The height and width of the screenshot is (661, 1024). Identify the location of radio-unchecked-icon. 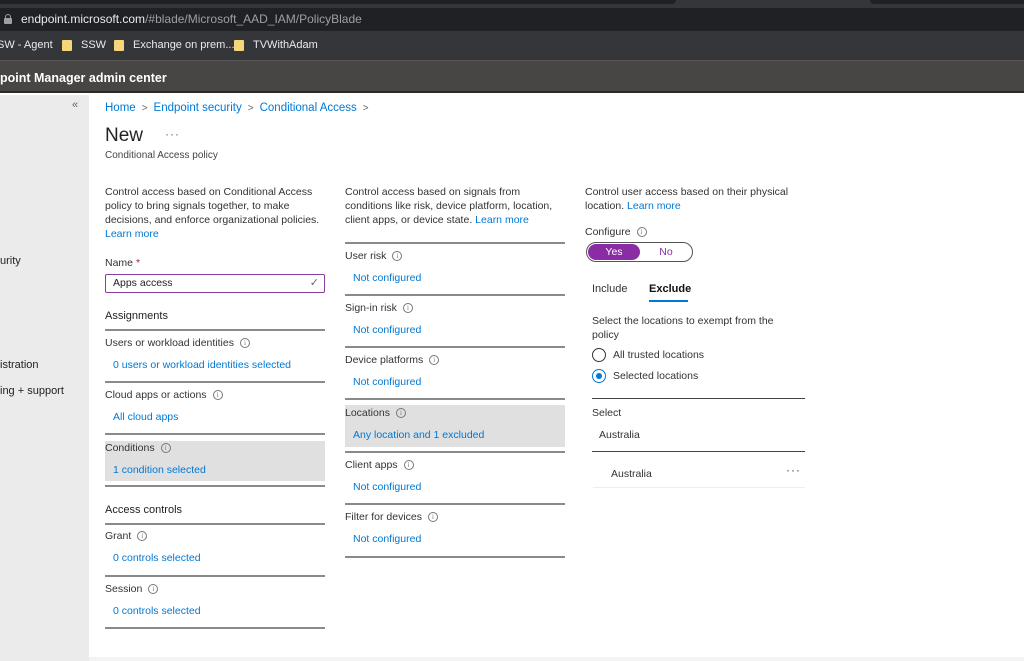
(599, 355).